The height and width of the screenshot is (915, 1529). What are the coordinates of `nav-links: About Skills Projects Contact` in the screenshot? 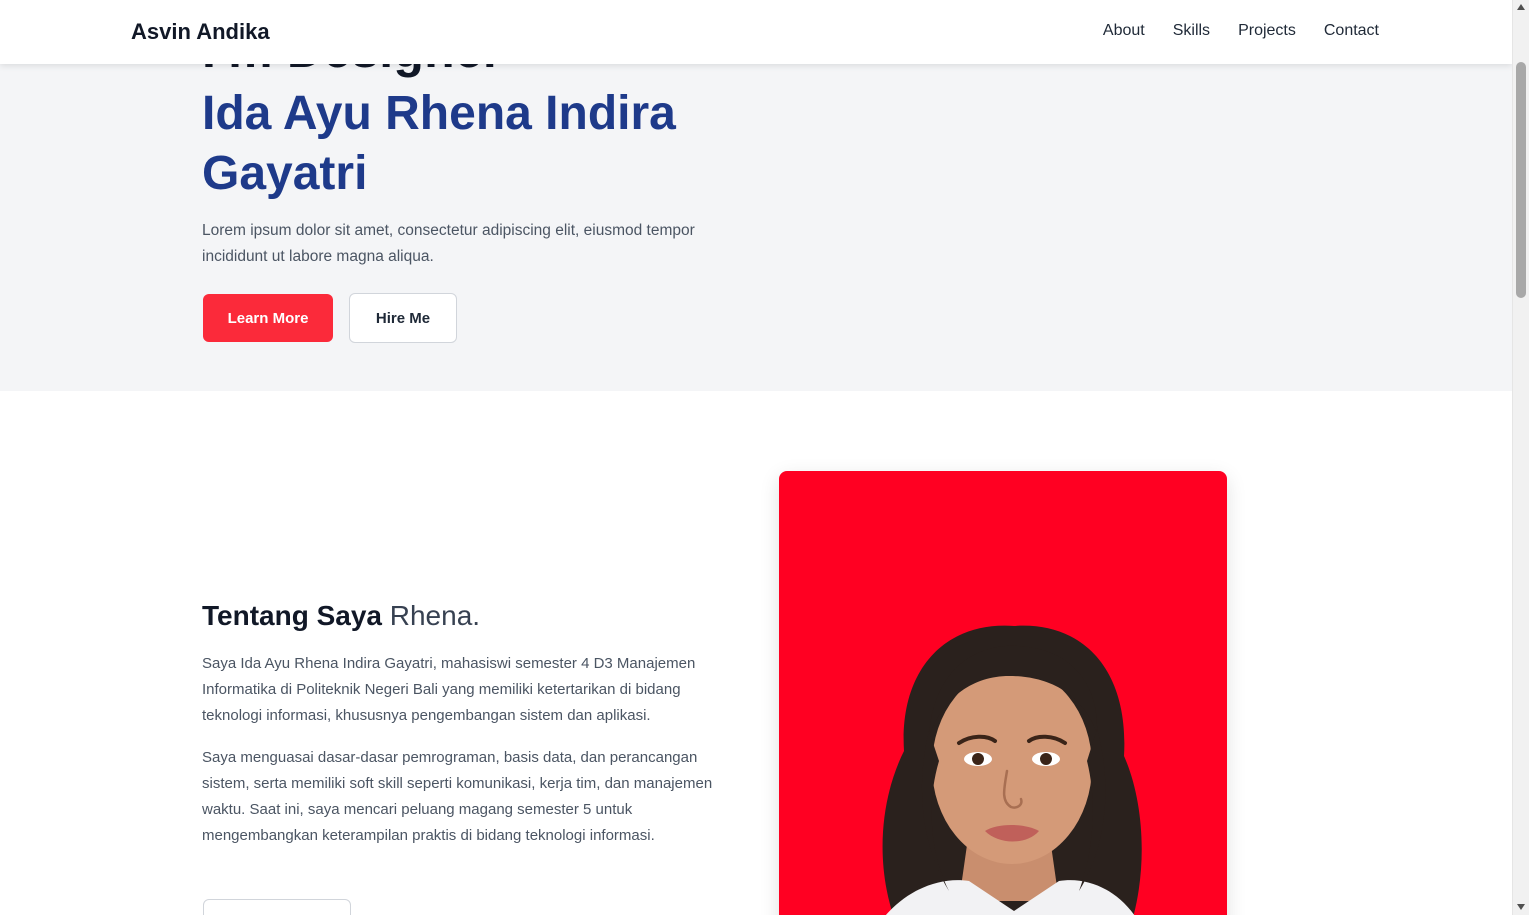 It's located at (1241, 31).